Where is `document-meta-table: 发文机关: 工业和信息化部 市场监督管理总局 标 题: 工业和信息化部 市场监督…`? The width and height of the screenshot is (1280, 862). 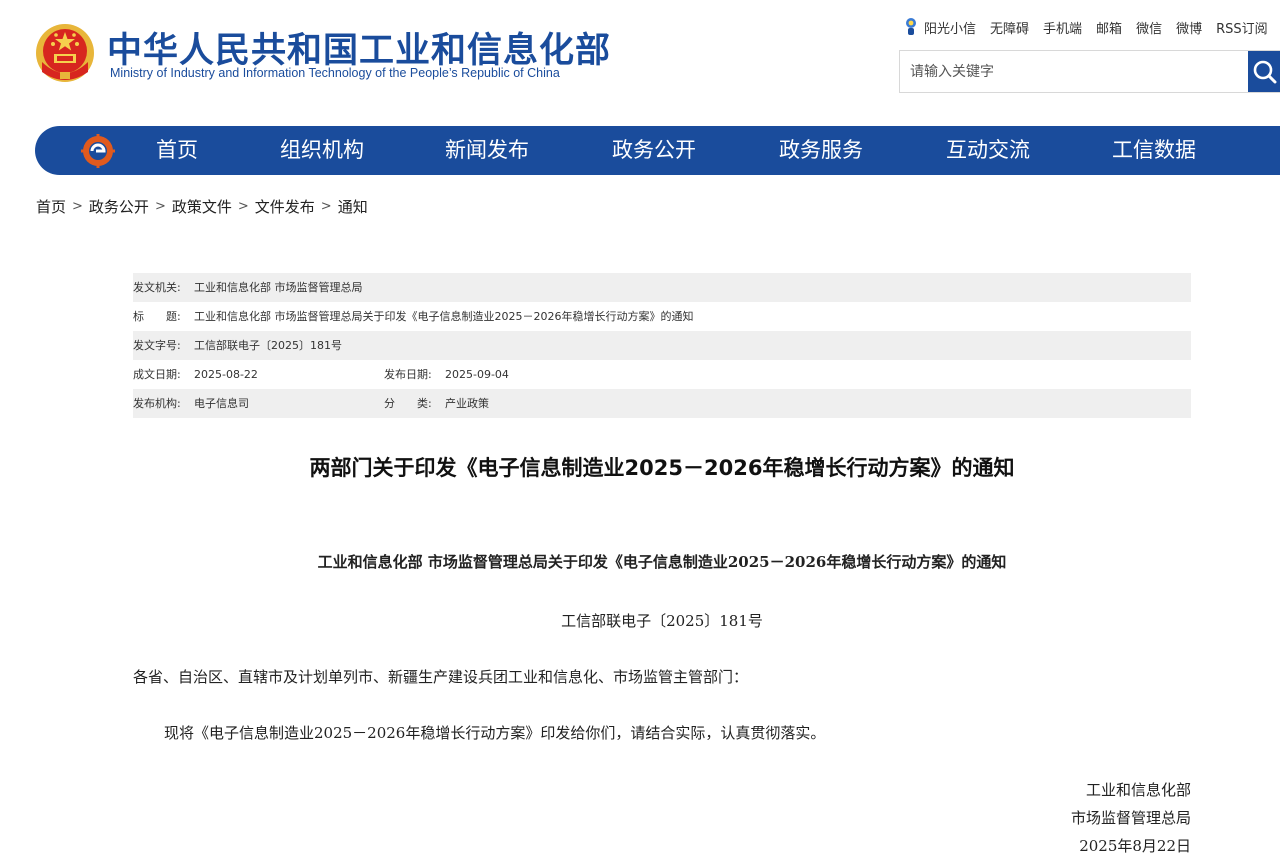
document-meta-table: 发文机关: 工业和信息化部 市场监督管理总局 标 题: 工业和信息化部 市场监督… is located at coordinates (662, 345).